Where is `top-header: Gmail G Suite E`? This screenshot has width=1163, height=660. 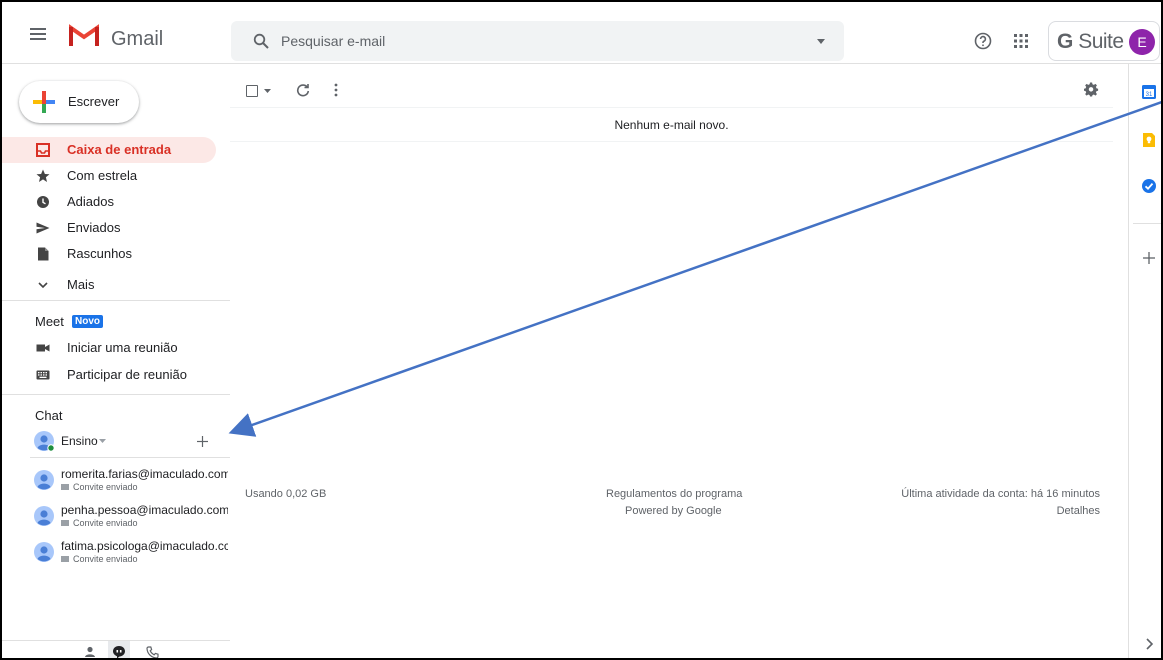
top-header: Gmail G Suite E is located at coordinates (581, 33).